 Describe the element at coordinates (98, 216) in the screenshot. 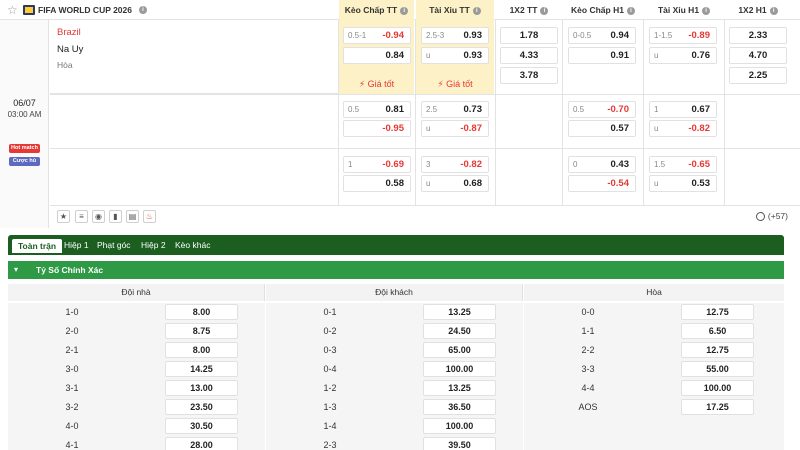

I see `eye-icon: ◉` at that location.